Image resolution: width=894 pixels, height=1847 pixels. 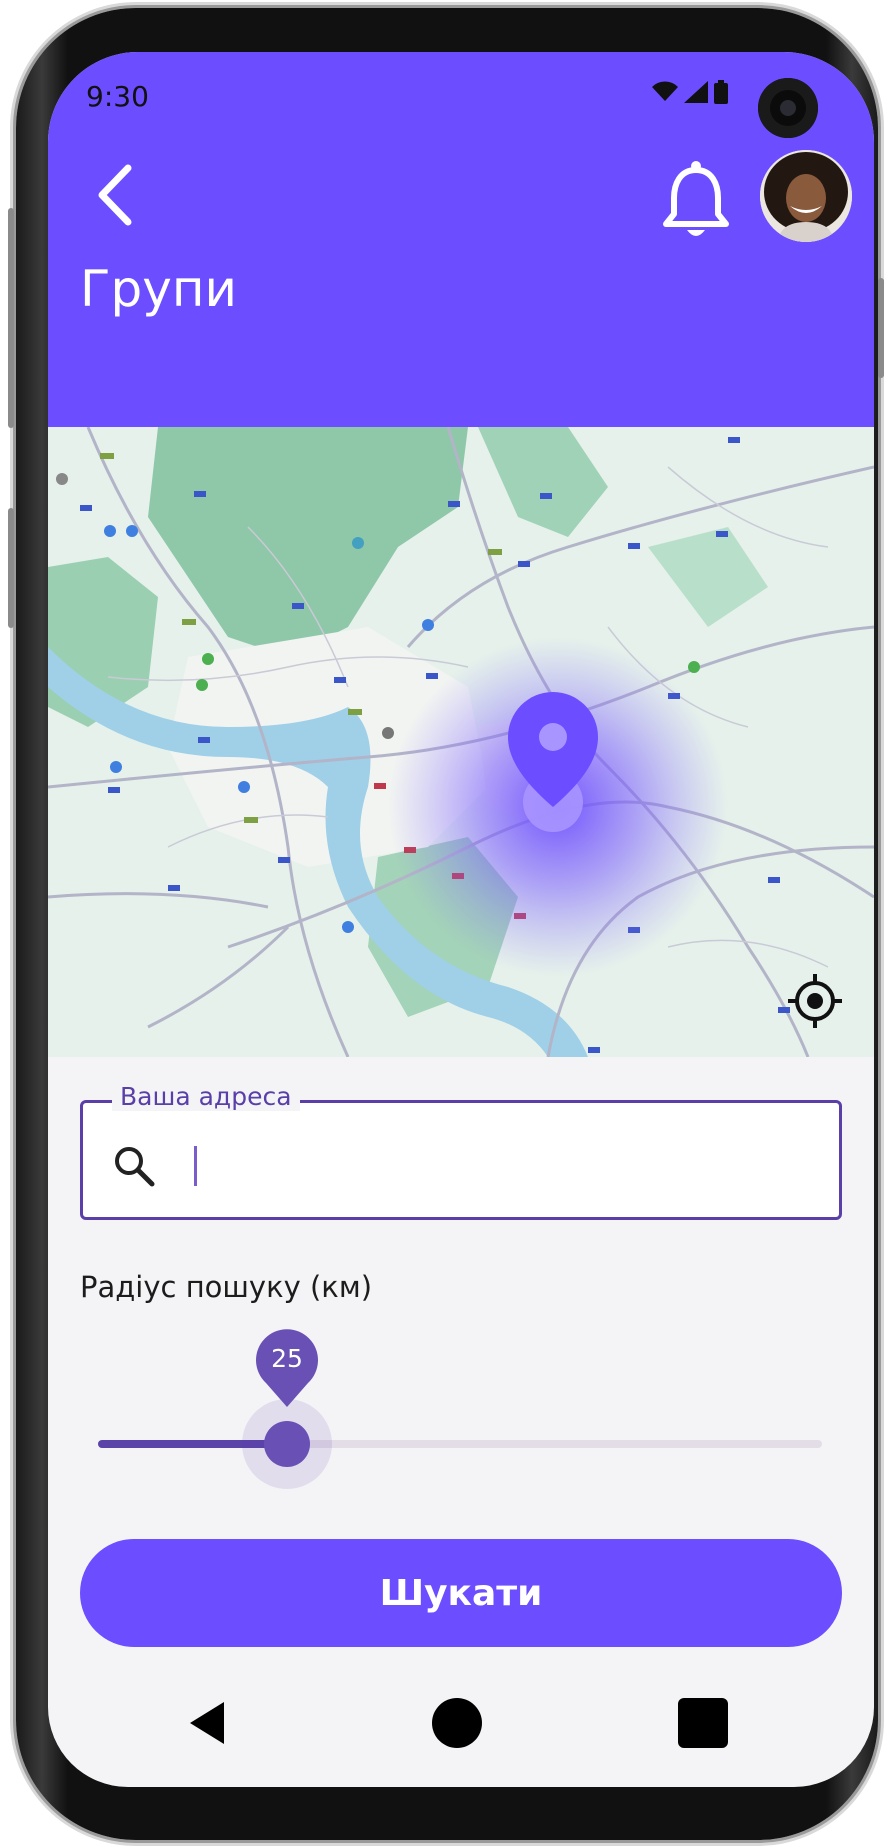 I want to click on nav-home-icon, so click(x=457, y=1723).